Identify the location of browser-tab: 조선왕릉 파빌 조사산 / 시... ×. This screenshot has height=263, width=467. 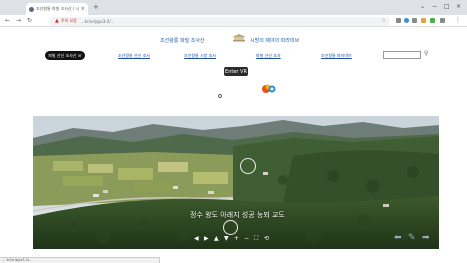
(57, 9).